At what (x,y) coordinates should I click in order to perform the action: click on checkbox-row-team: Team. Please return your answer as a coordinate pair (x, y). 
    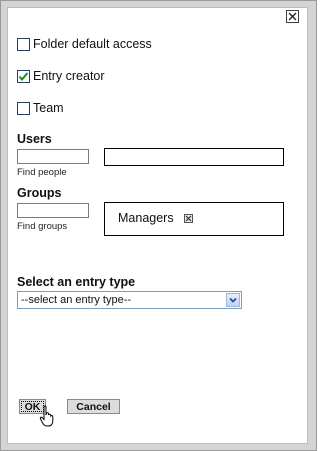
    Looking at the image, I should click on (40, 108).